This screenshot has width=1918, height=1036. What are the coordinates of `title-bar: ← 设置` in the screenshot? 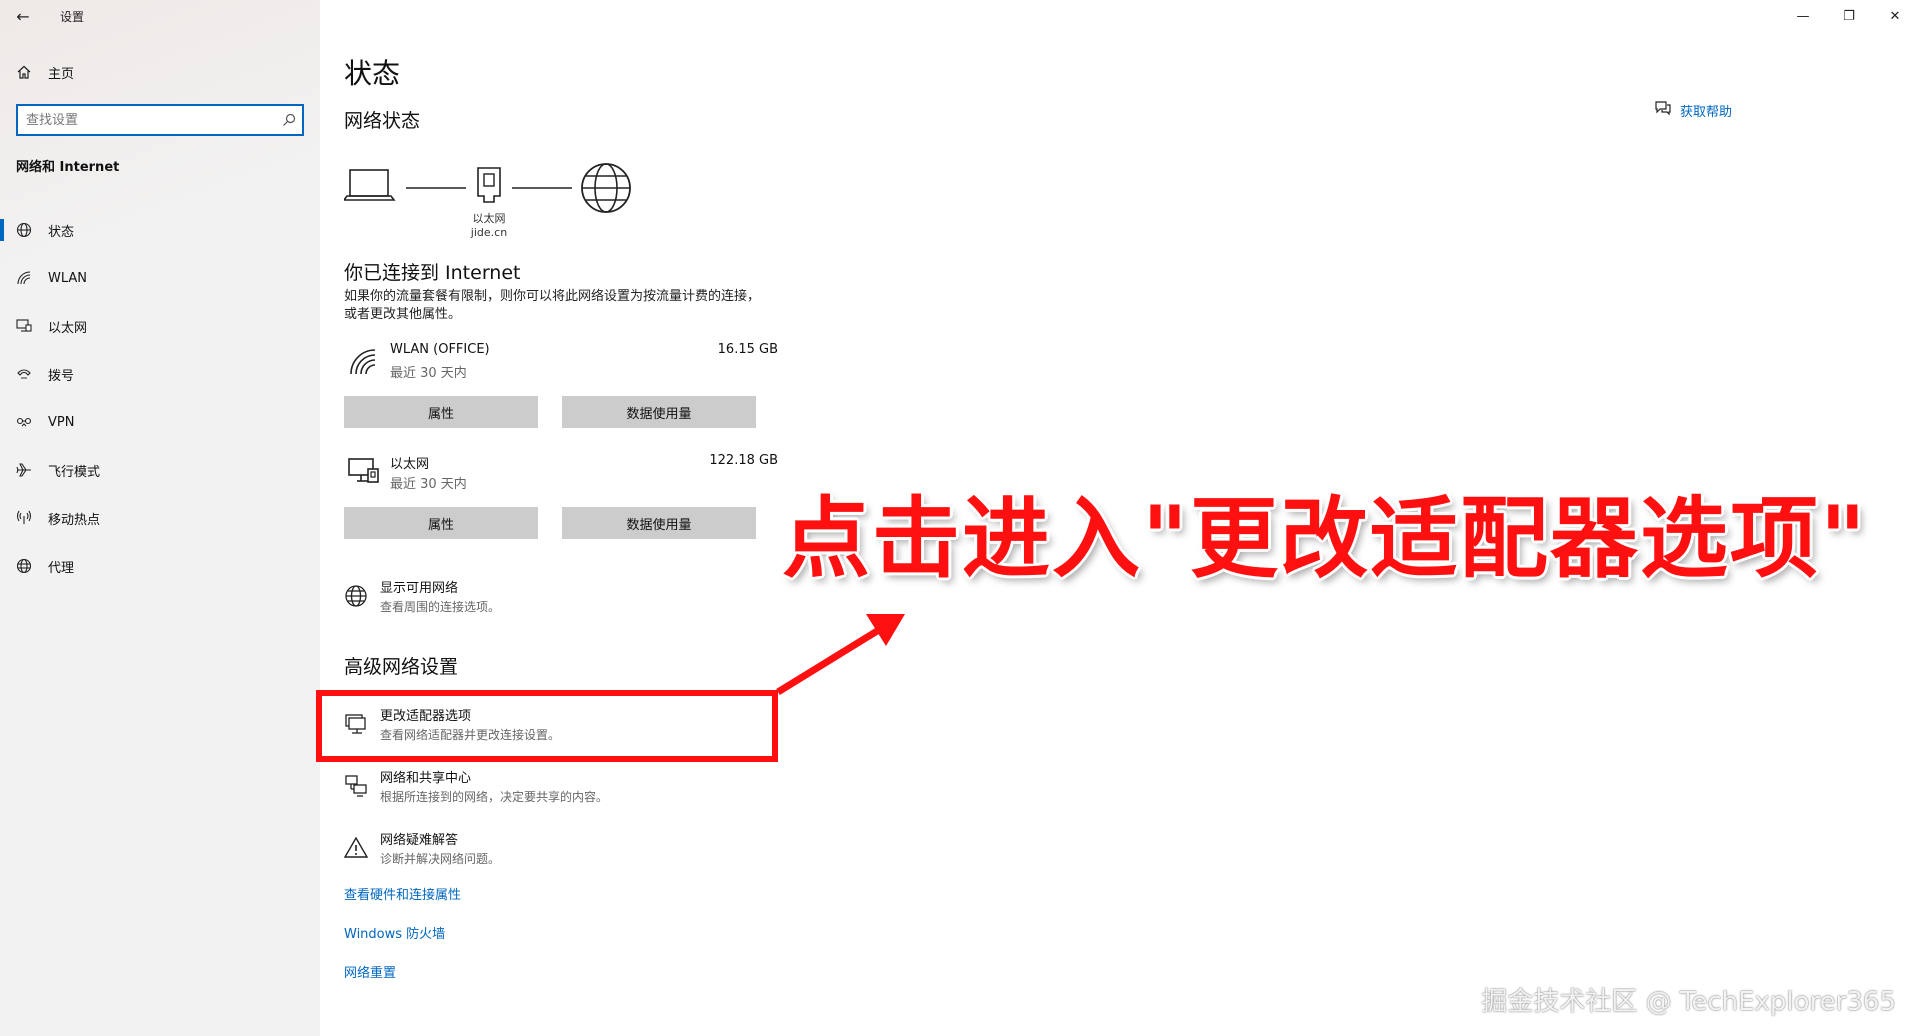 It's located at (160, 16).